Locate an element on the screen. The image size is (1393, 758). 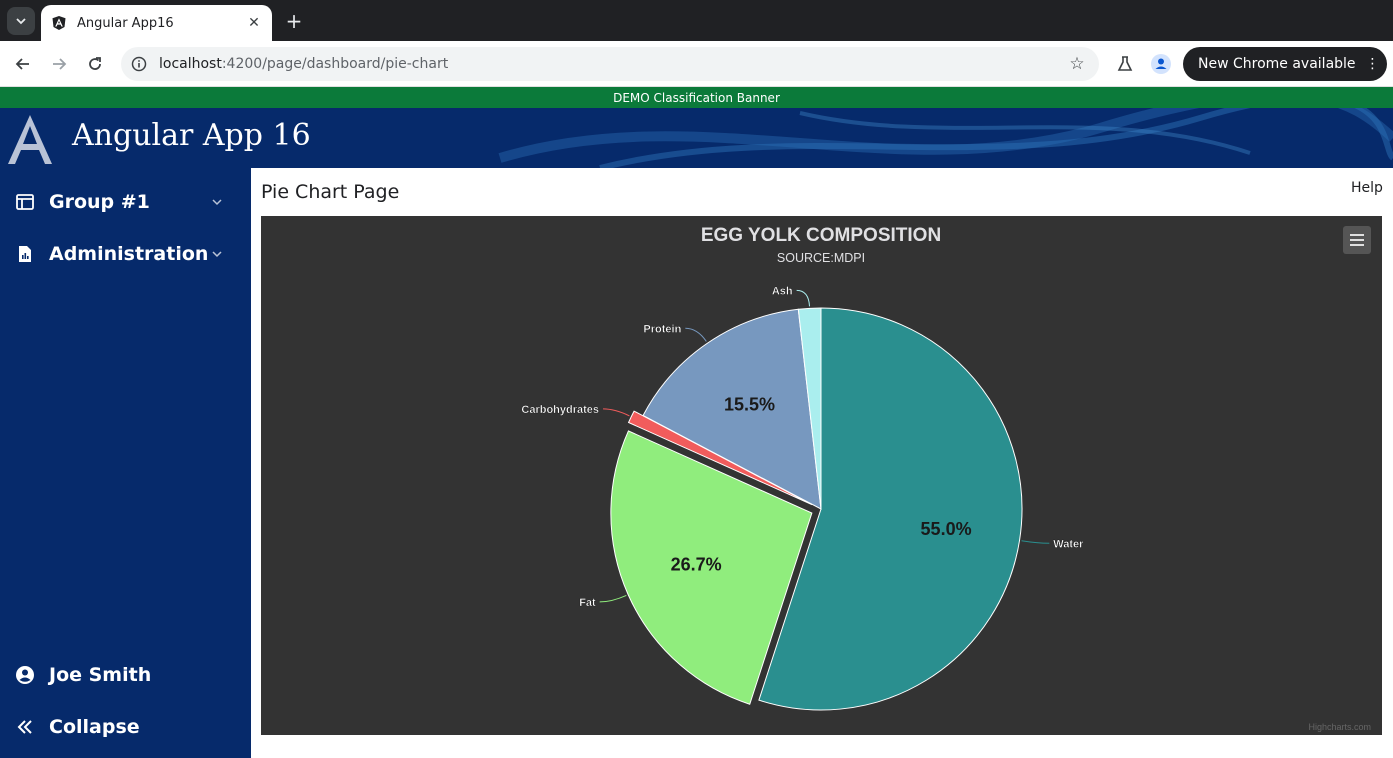
tab-title: Angular App16 is located at coordinates (125, 23).